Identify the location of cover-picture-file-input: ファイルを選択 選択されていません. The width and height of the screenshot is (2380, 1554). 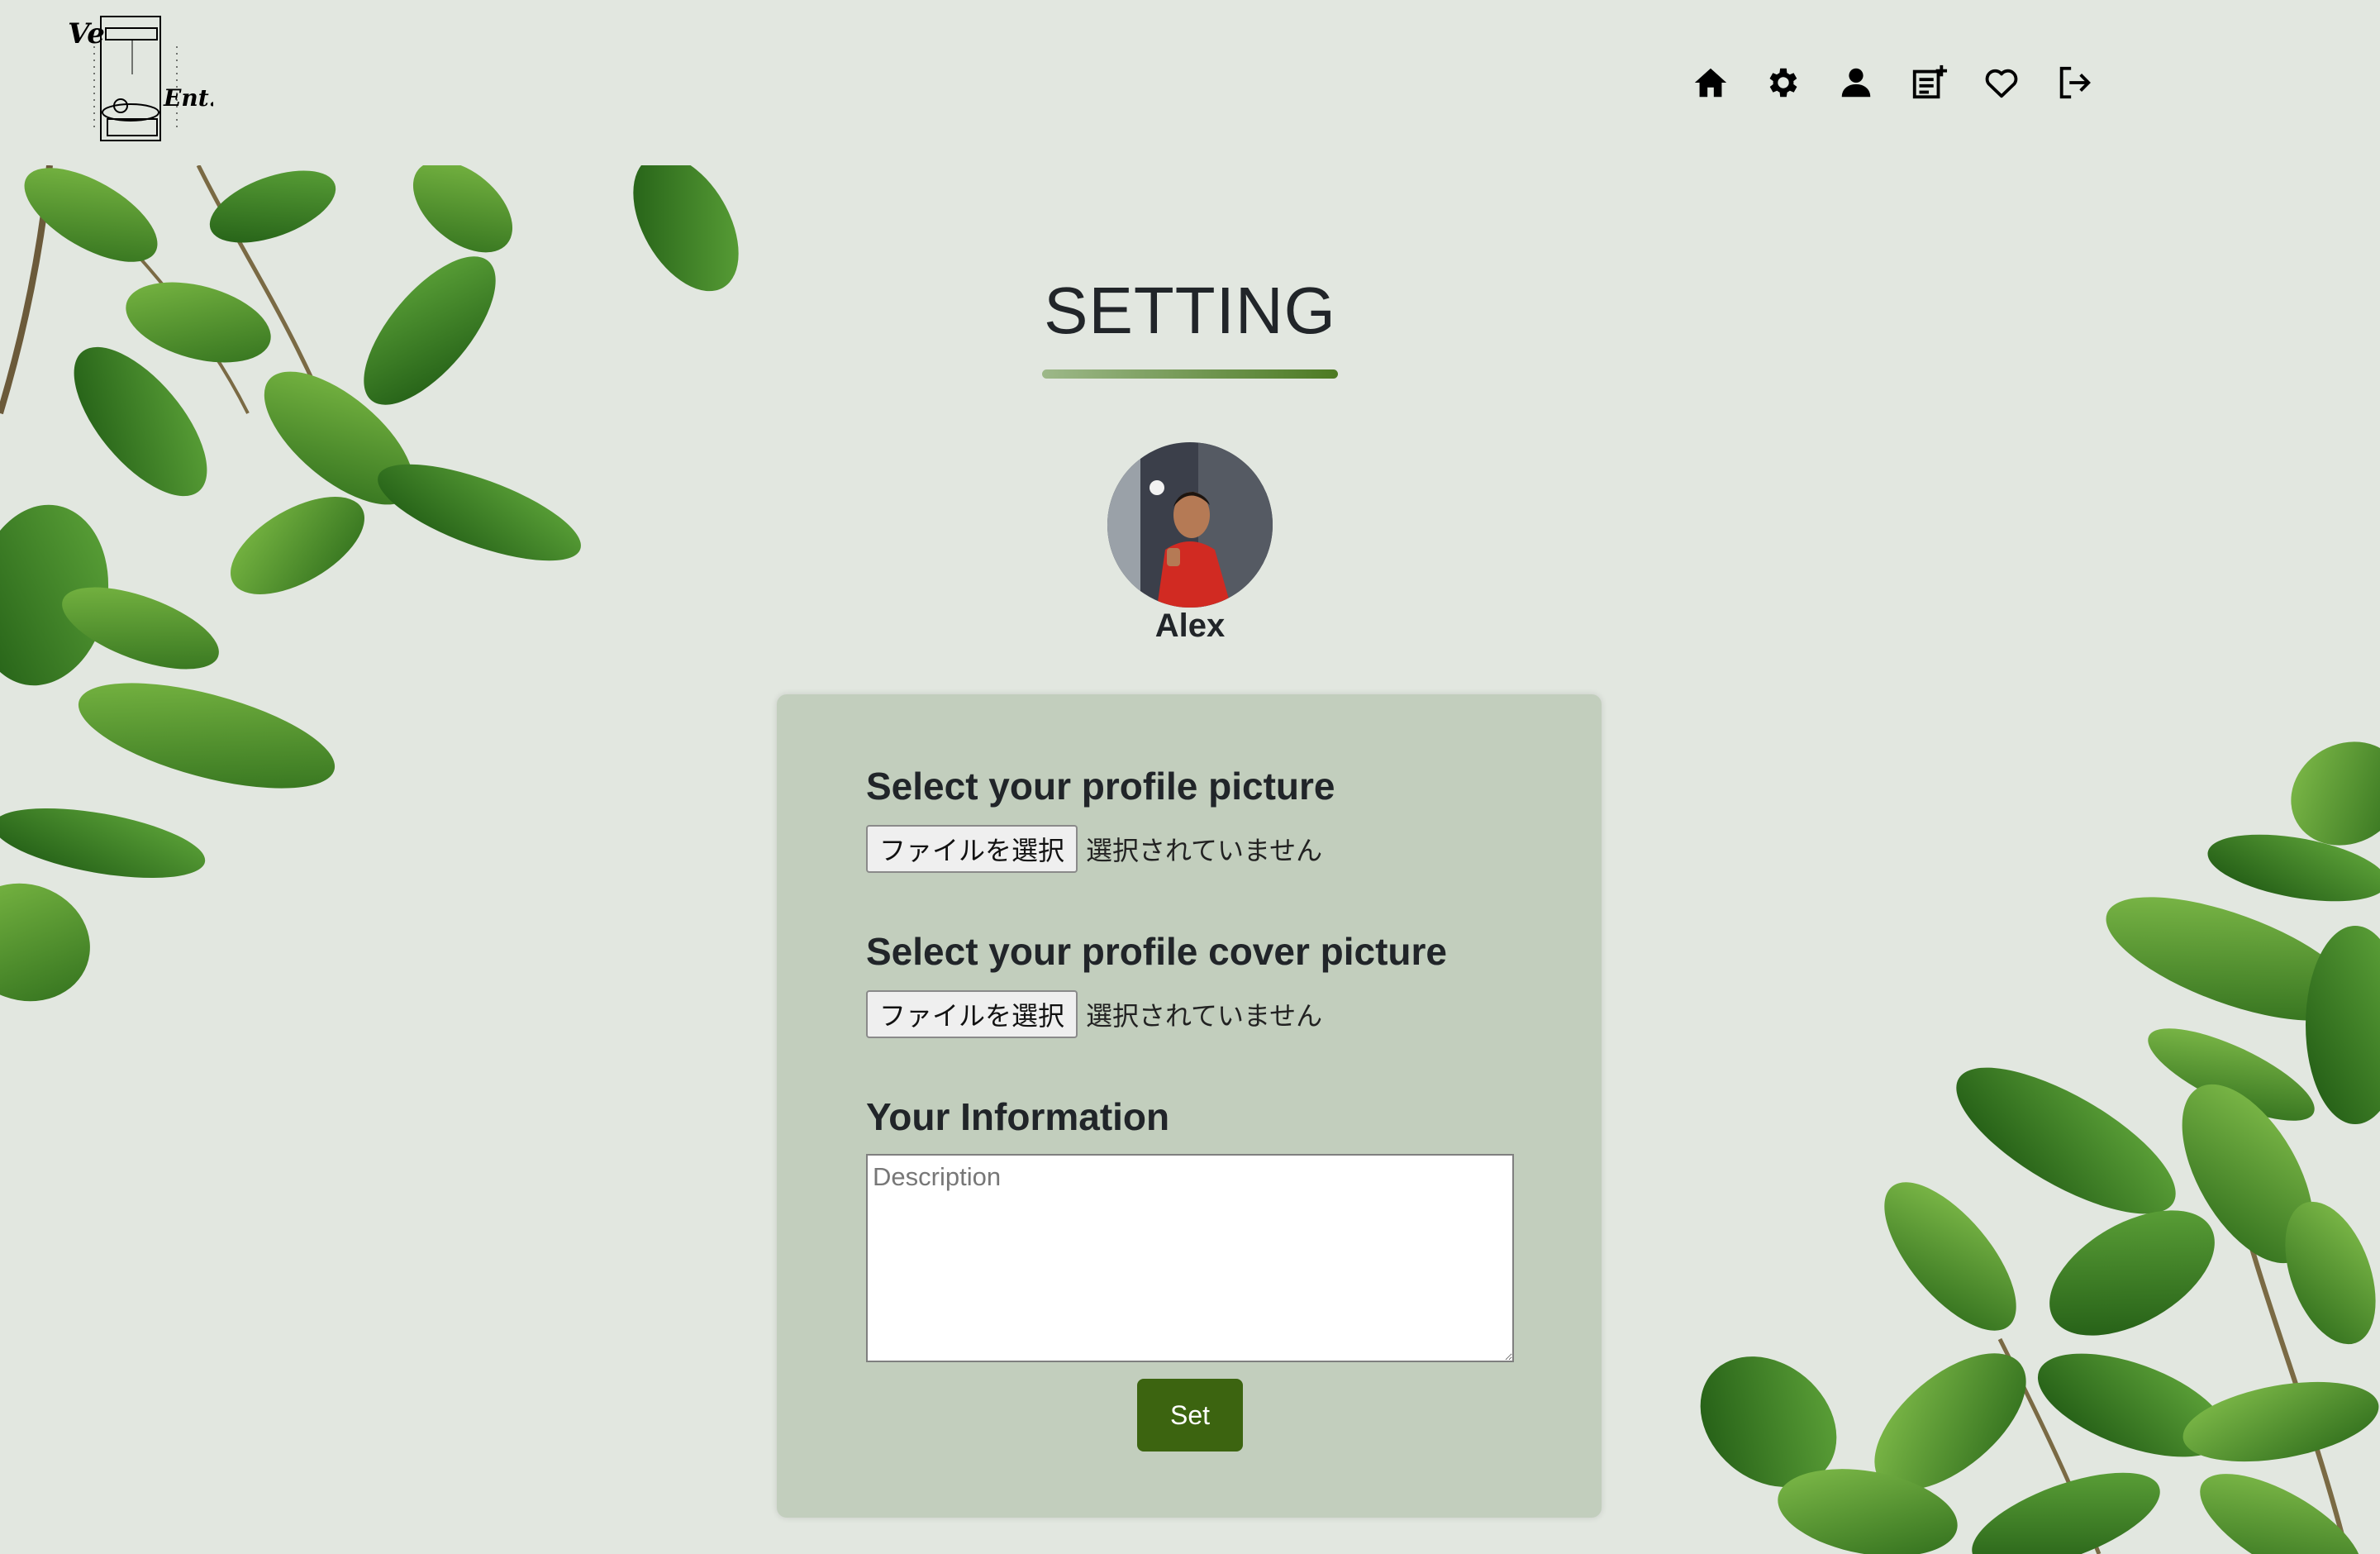
(1094, 1014).